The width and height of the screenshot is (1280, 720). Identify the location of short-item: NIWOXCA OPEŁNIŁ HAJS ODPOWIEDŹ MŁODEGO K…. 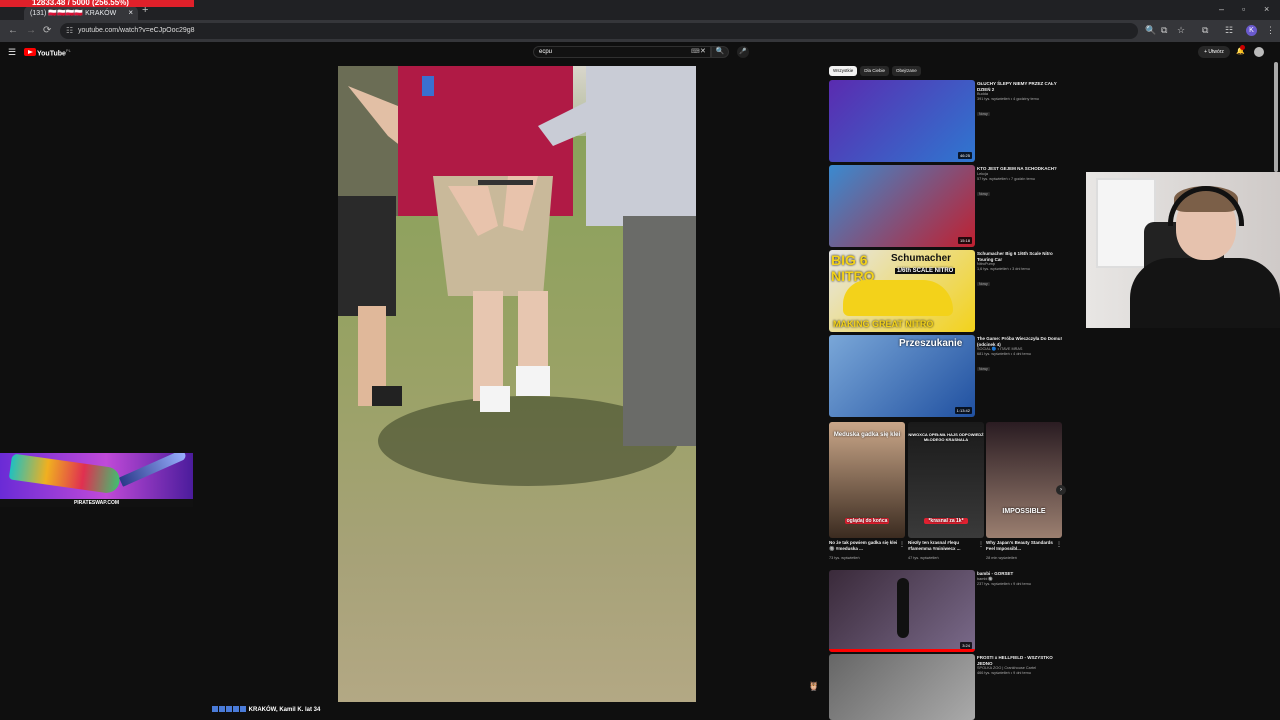
(946, 493).